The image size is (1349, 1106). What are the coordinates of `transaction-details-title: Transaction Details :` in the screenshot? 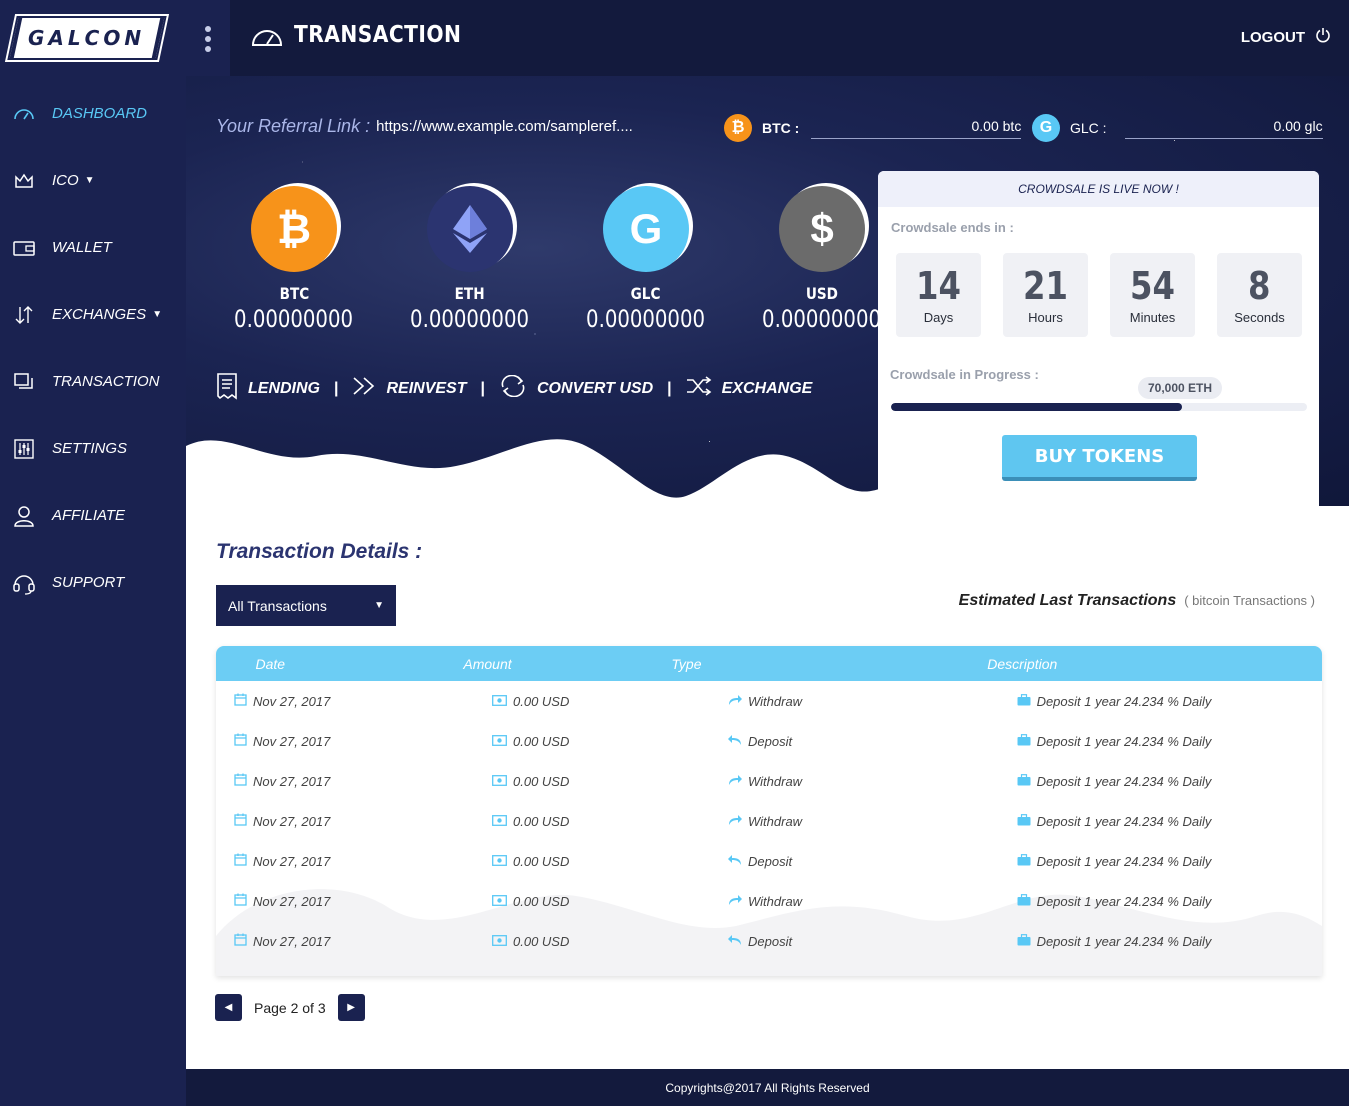 It's located at (319, 551).